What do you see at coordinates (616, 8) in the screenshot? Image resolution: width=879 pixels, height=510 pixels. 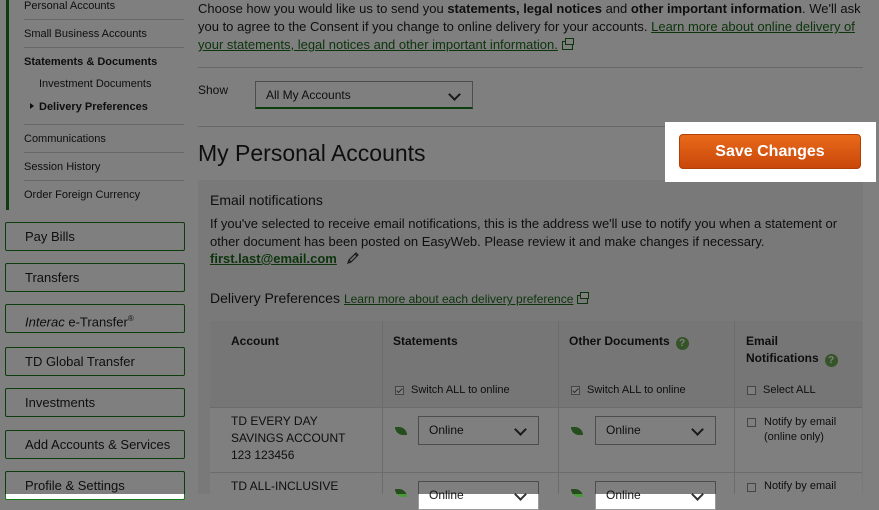 I see `intro-part: and` at bounding box center [616, 8].